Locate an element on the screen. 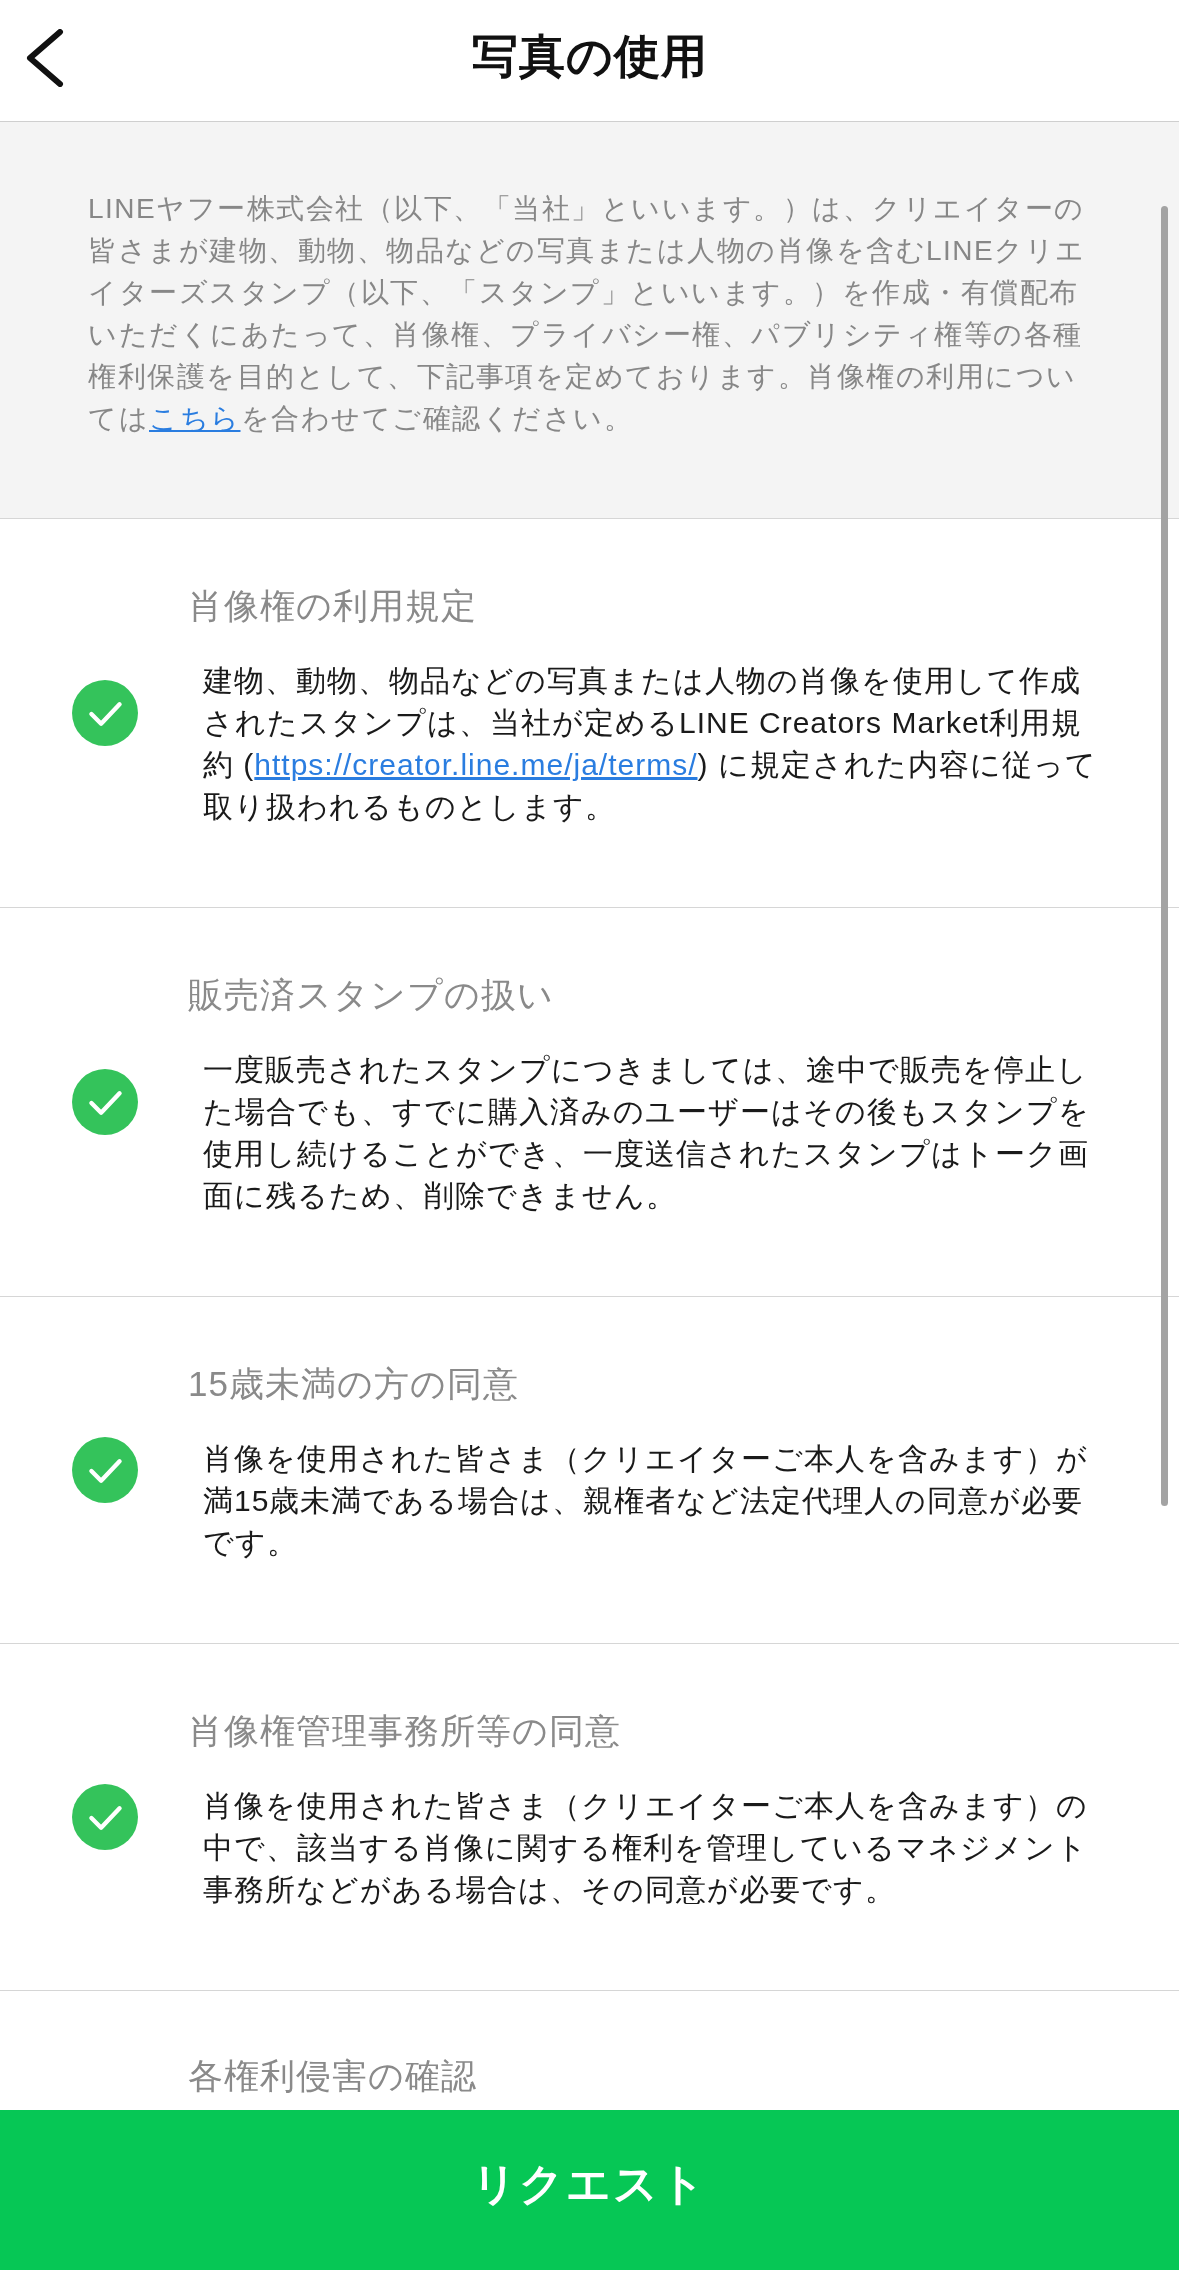 The height and width of the screenshot is (2270, 1179). section-text: 一度販売されたスタンプにつきましては、途中で販売を停止した場合でも、すでに購入済みのユーザーはその後もスタンプを使用し続けることができ、一度送信されたスタンプはトーク画面に残るため、削除できません。 is located at coordinates (646, 1133).